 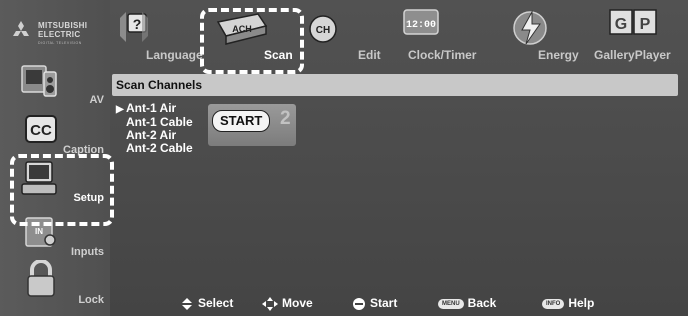 I want to click on clock-icon: 12:00, so click(x=421, y=22).